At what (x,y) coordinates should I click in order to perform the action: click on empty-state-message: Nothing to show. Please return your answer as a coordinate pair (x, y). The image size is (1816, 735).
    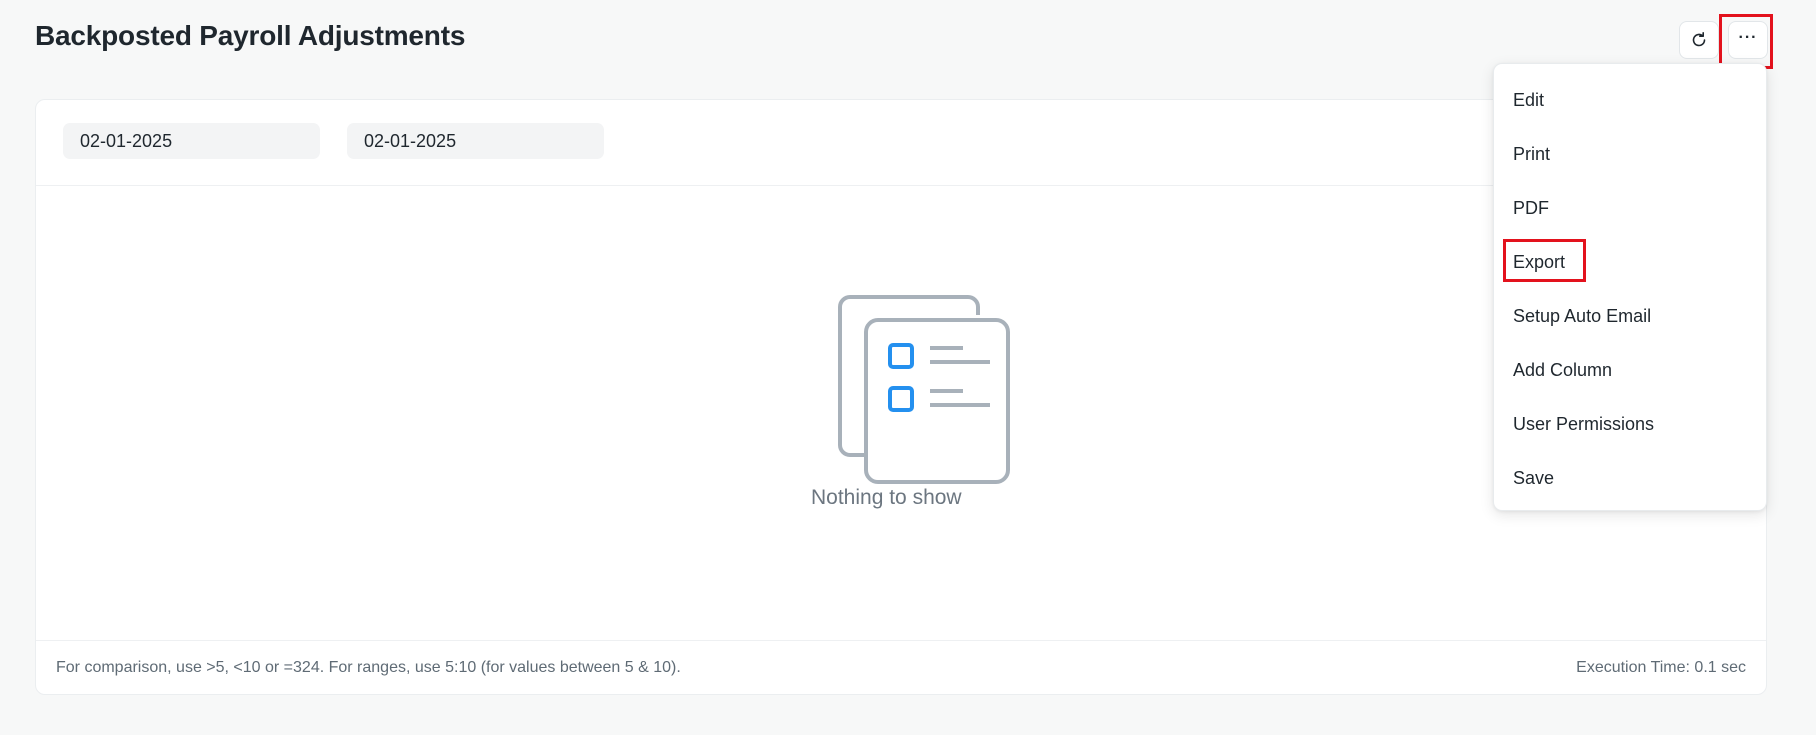
    Looking at the image, I should click on (886, 497).